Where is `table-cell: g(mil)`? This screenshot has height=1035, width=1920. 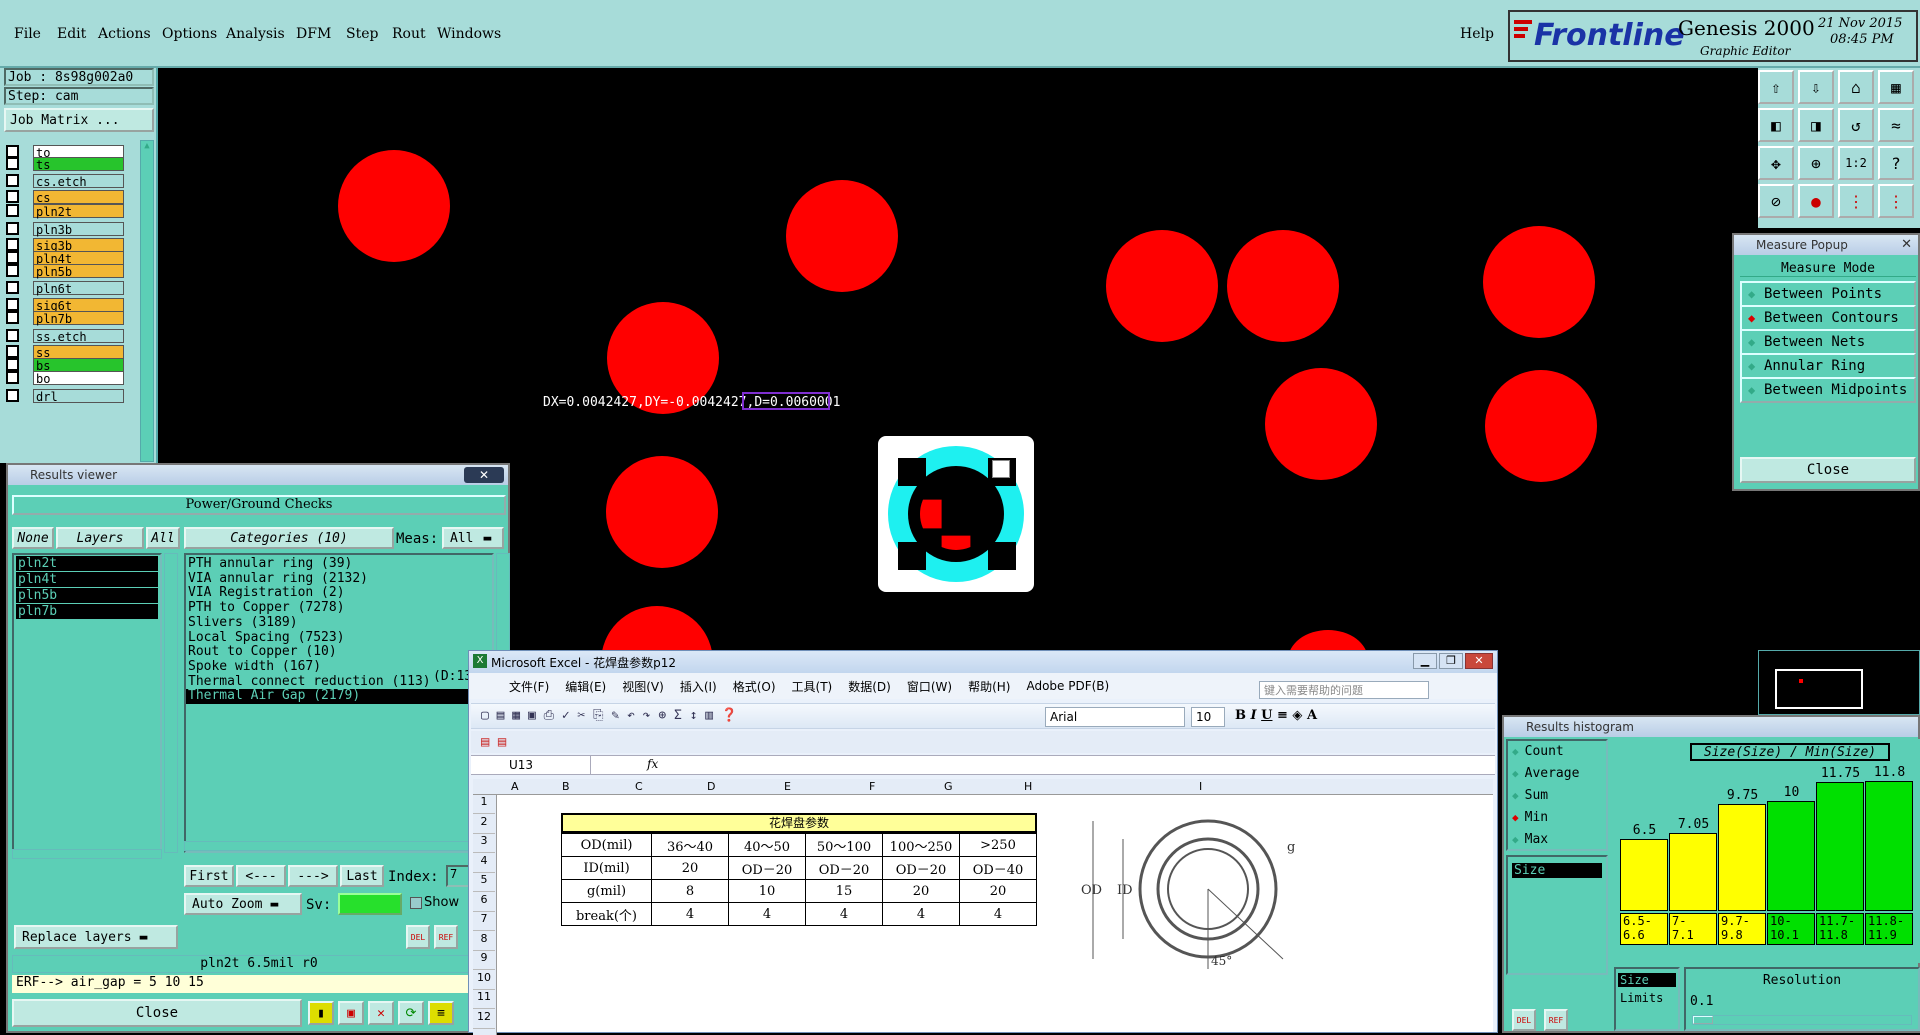 table-cell: g(mil) is located at coordinates (606, 891).